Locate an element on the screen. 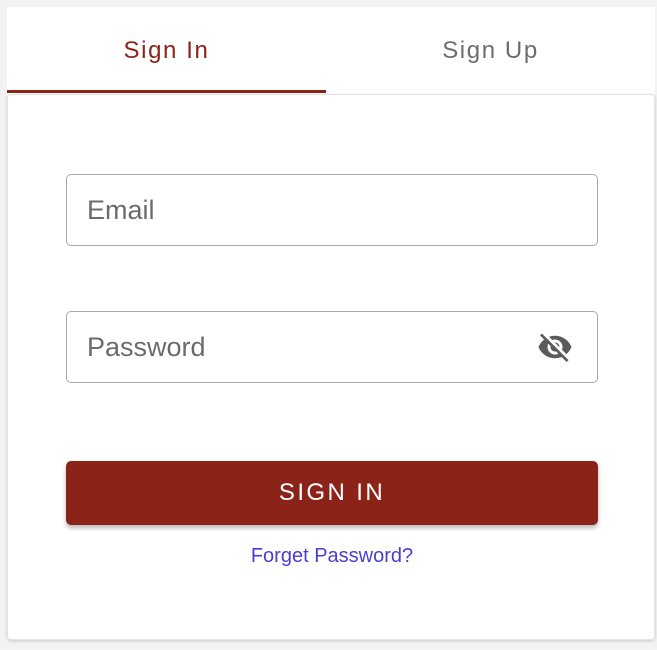 Image resolution: width=657 pixels, height=650 pixels. active-tab-indicator is located at coordinates (166, 91).